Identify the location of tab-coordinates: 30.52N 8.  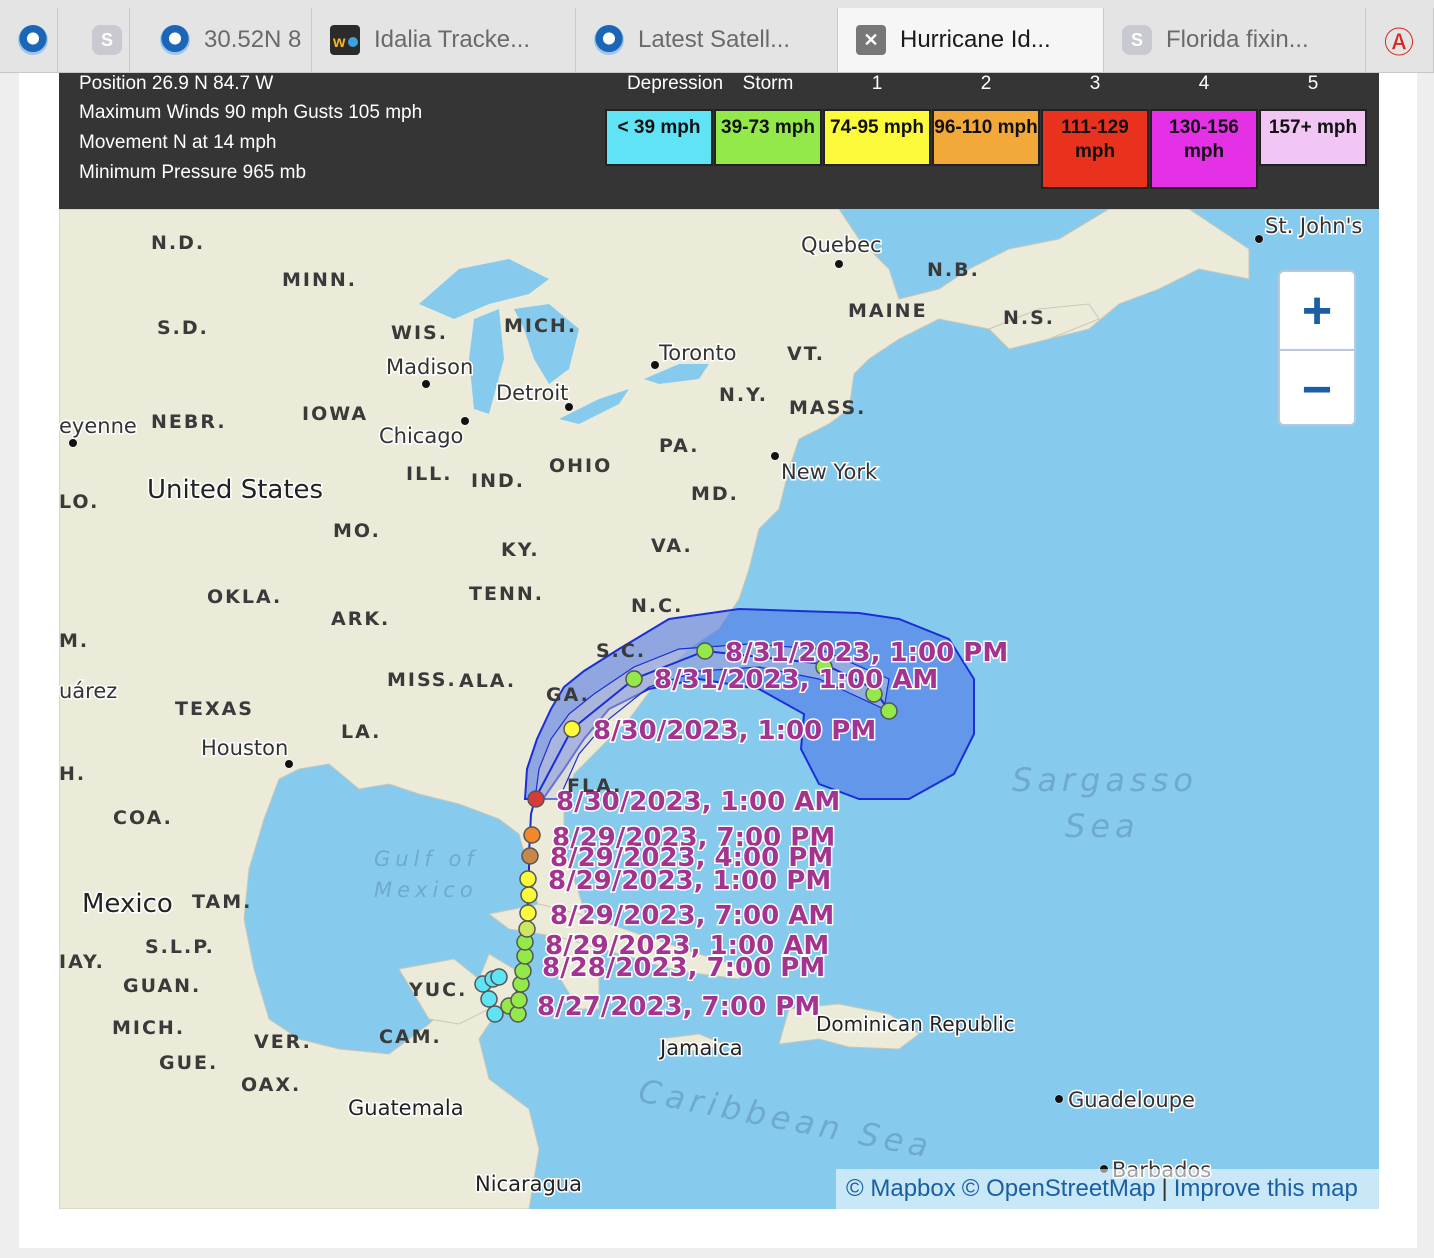
(221, 40).